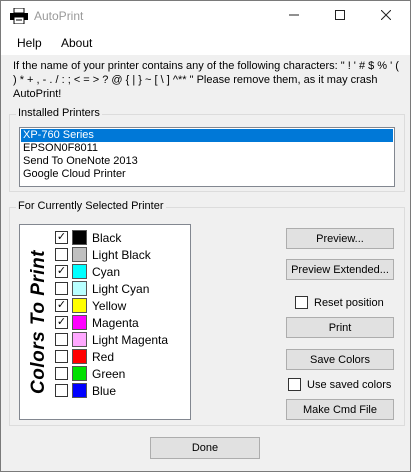 The width and height of the screenshot is (411, 472). Describe the element at coordinates (104, 391) in the screenshot. I see `color-name: Blue` at that location.